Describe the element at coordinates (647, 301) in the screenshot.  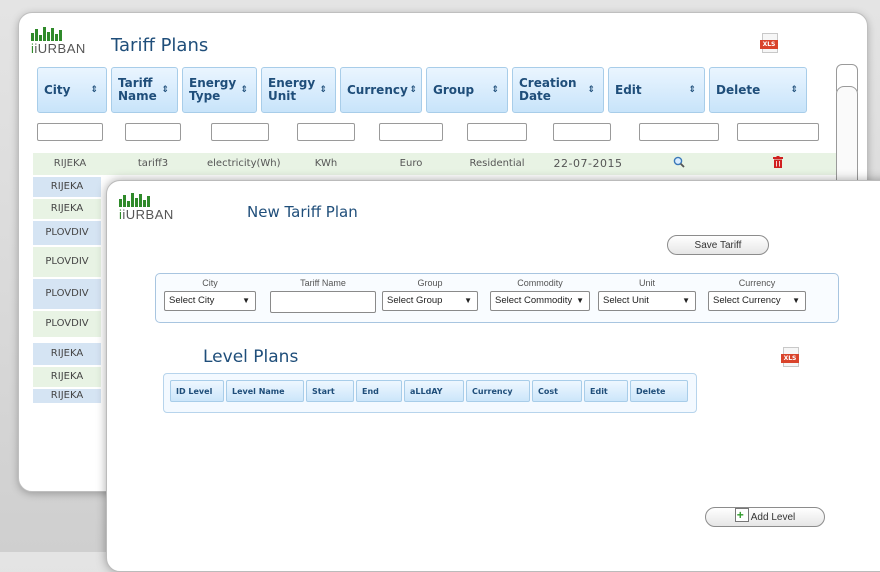
I see `unit-select: Select Unit ▼` at that location.